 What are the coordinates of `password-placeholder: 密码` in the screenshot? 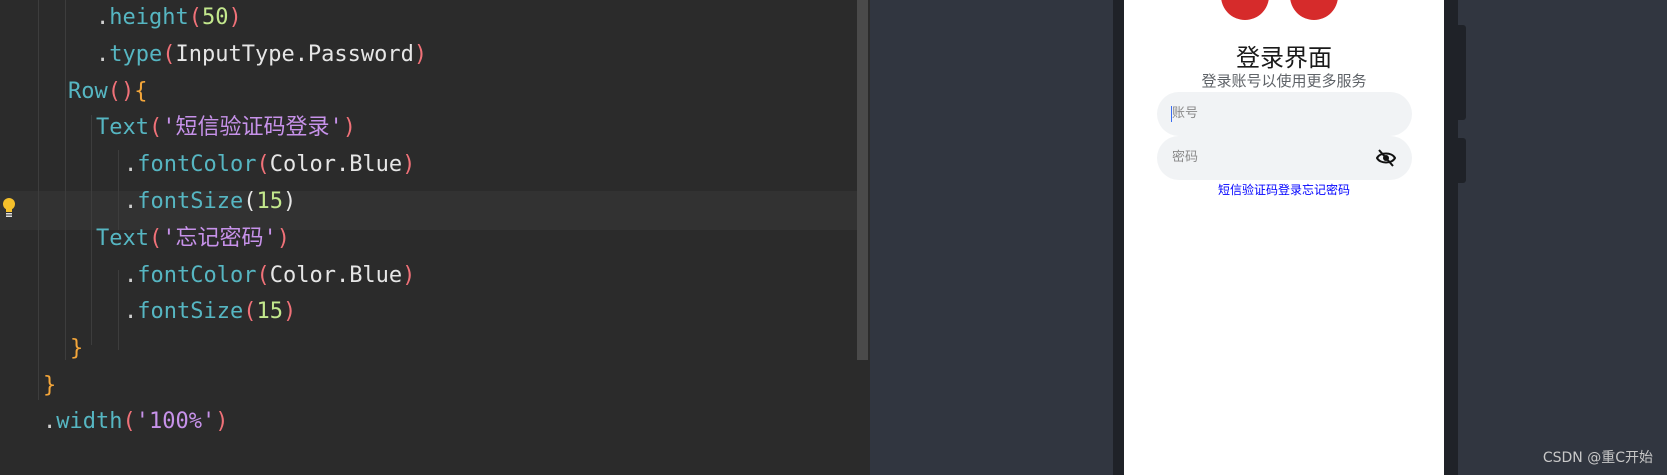 It's located at (1185, 157).